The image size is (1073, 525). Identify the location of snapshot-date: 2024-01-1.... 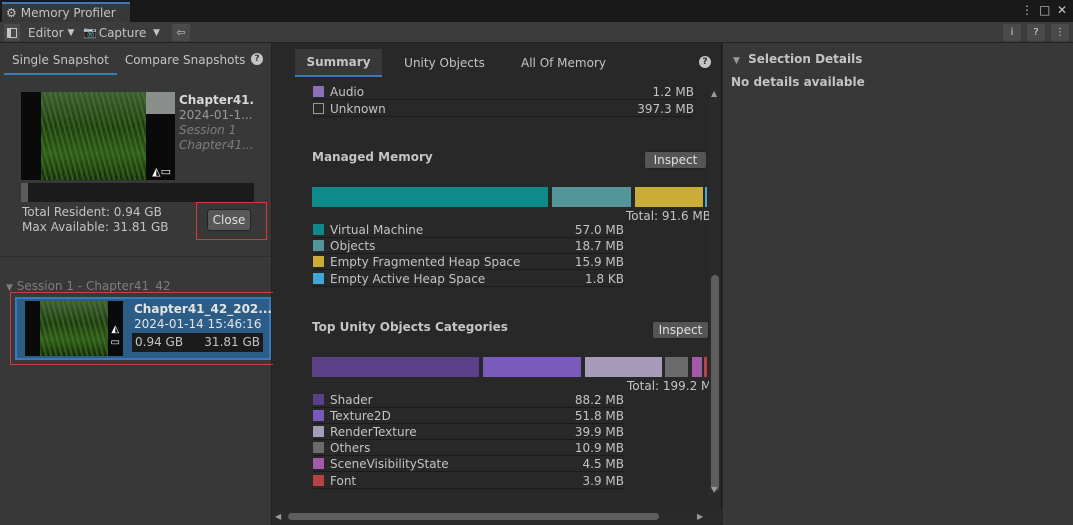
(216, 115).